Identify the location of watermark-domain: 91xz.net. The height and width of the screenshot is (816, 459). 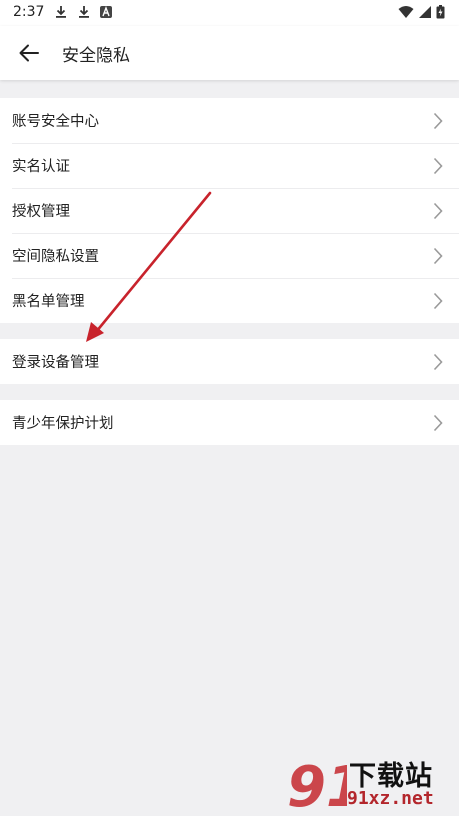
(390, 798).